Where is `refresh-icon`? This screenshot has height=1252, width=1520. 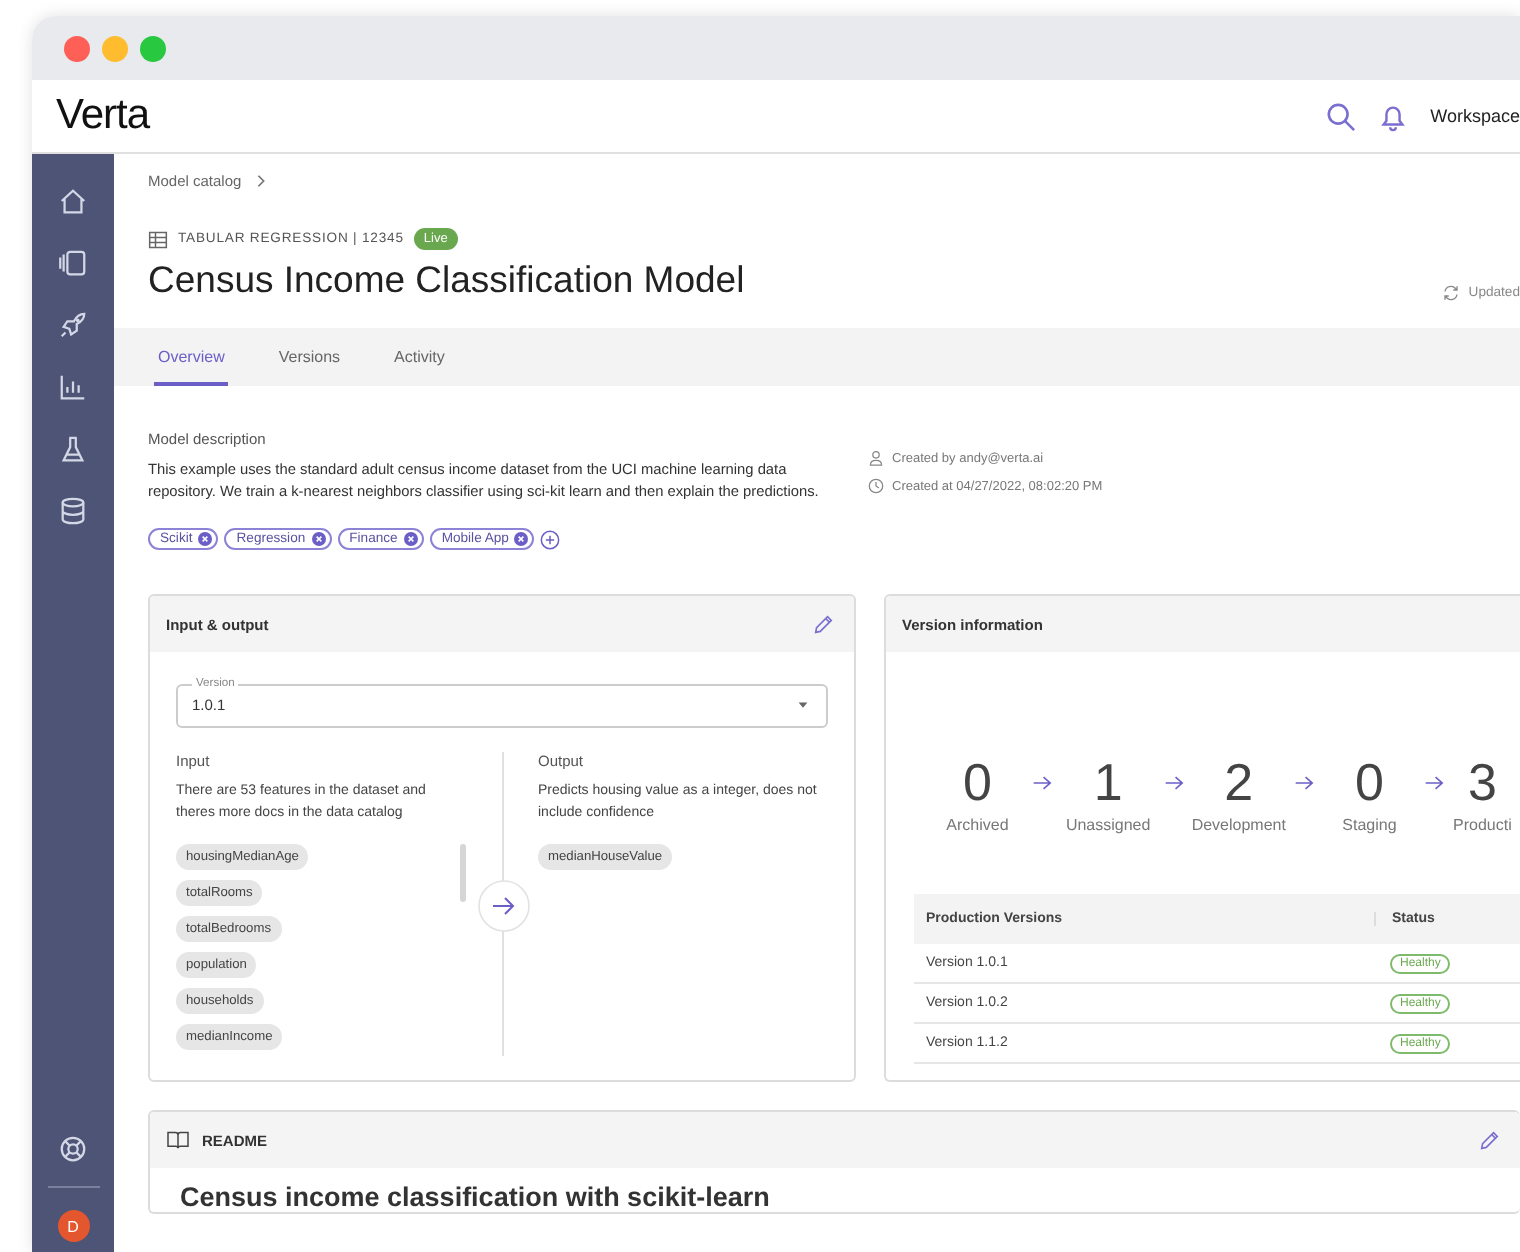 refresh-icon is located at coordinates (1451, 292).